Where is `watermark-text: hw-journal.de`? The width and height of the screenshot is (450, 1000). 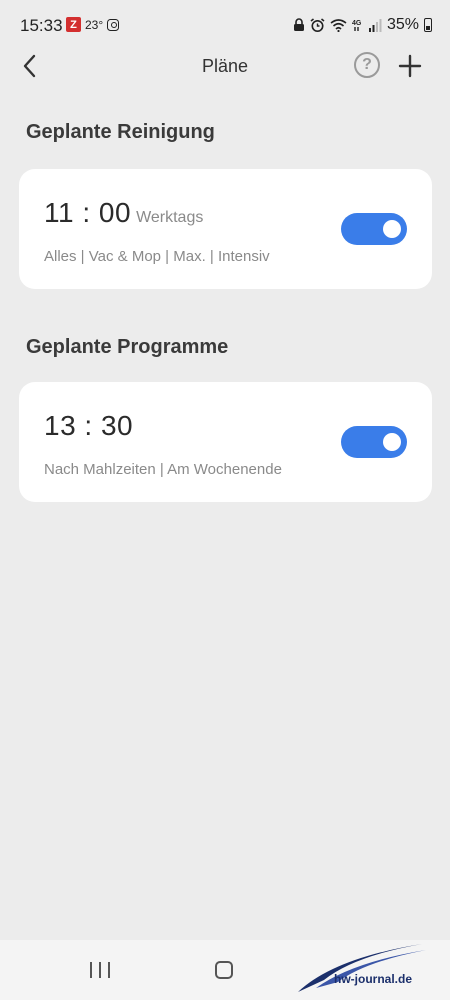 watermark-text: hw-journal.de is located at coordinates (373, 979).